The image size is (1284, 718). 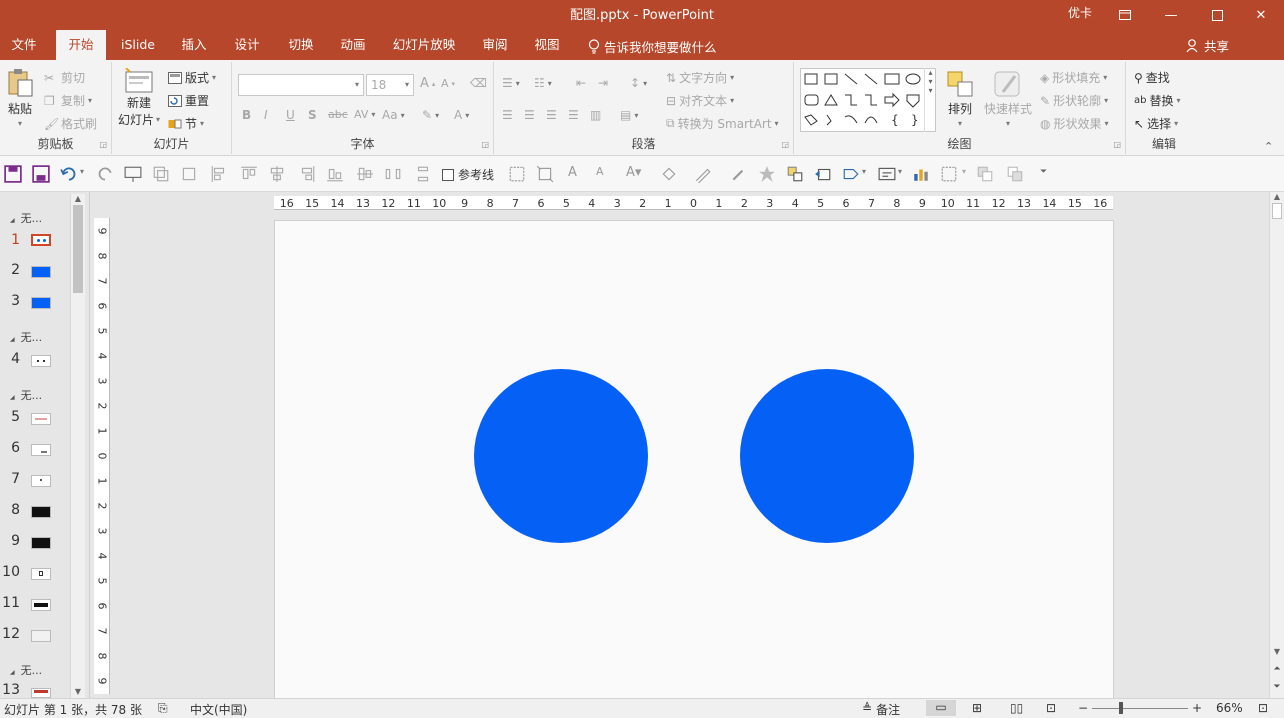 What do you see at coordinates (353, 45) in the screenshot?
I see `tab-animations: 动画` at bounding box center [353, 45].